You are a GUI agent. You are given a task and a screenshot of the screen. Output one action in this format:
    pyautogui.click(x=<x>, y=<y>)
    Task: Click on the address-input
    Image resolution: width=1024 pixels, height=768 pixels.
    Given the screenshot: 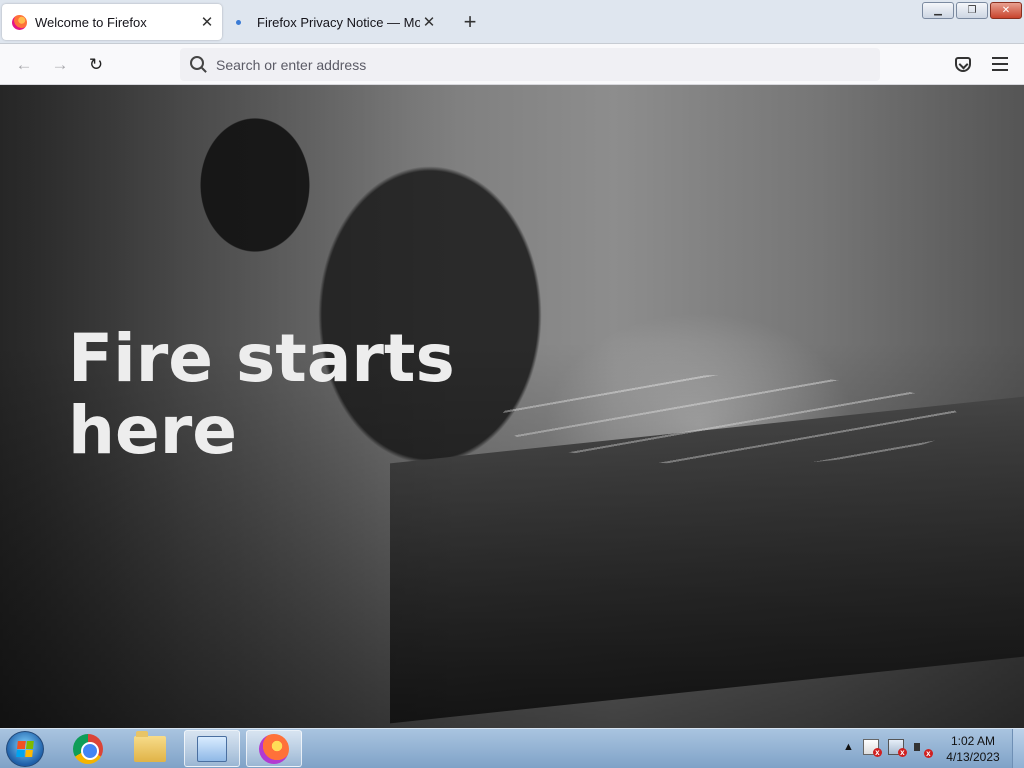 What is the action you would take?
    pyautogui.click(x=516, y=64)
    